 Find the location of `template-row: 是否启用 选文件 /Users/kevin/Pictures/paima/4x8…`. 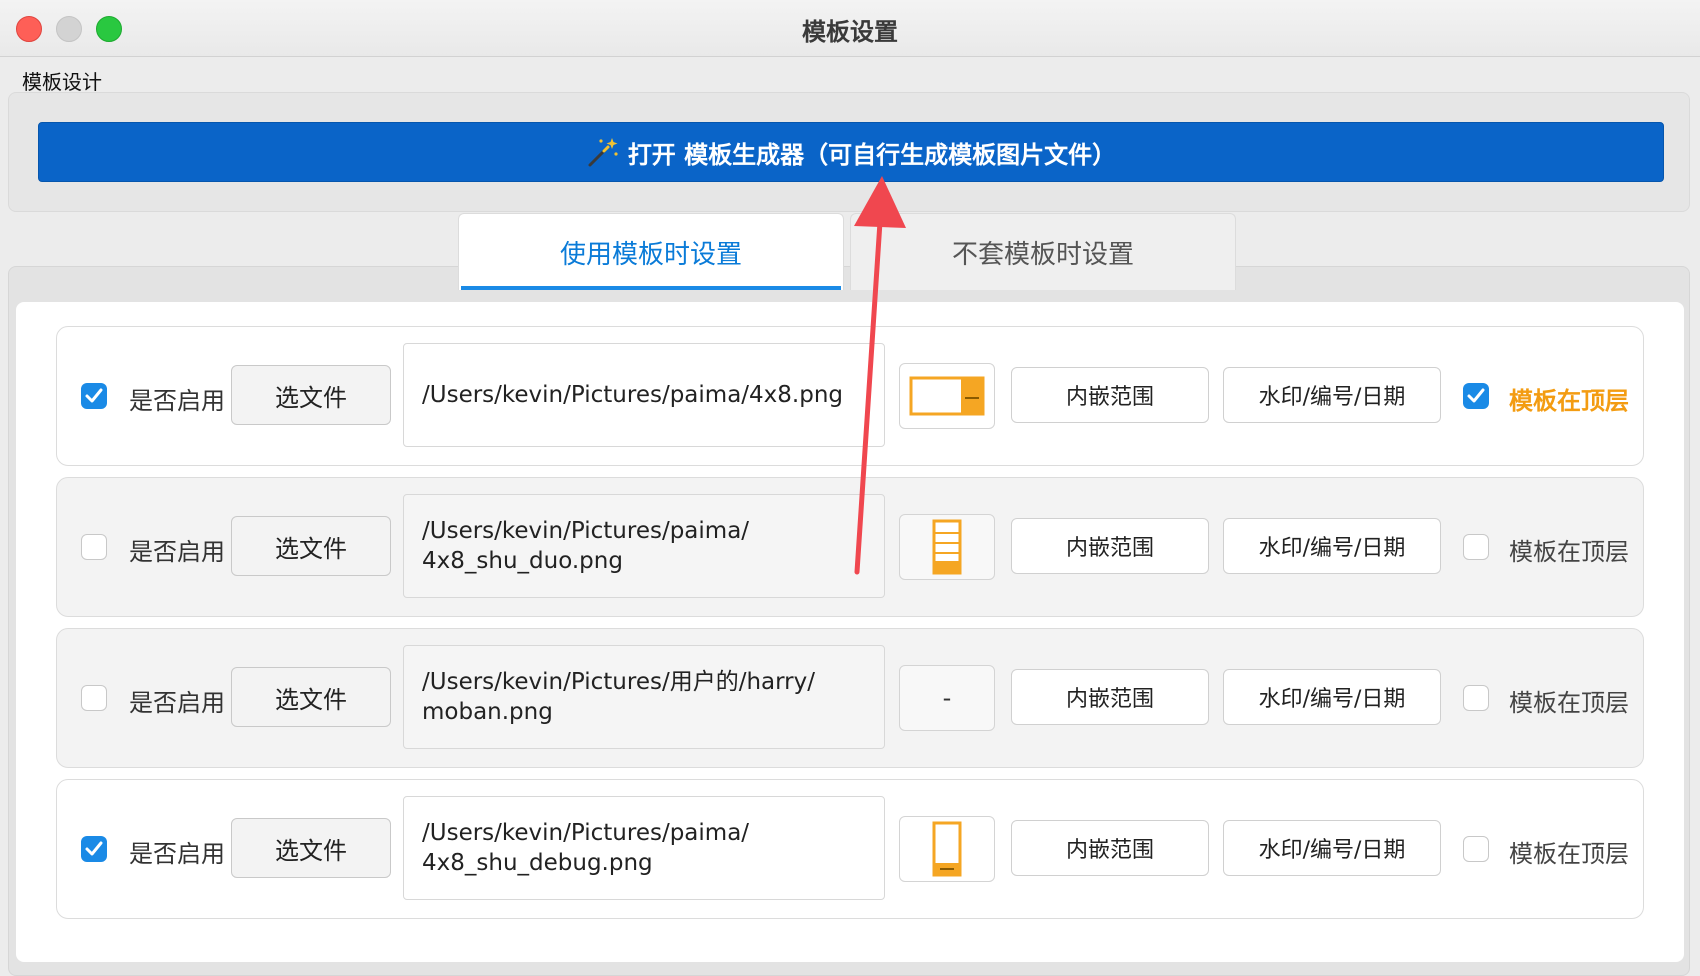

template-row: 是否启用 选文件 /Users/kevin/Pictures/paima/4x8… is located at coordinates (850, 396).